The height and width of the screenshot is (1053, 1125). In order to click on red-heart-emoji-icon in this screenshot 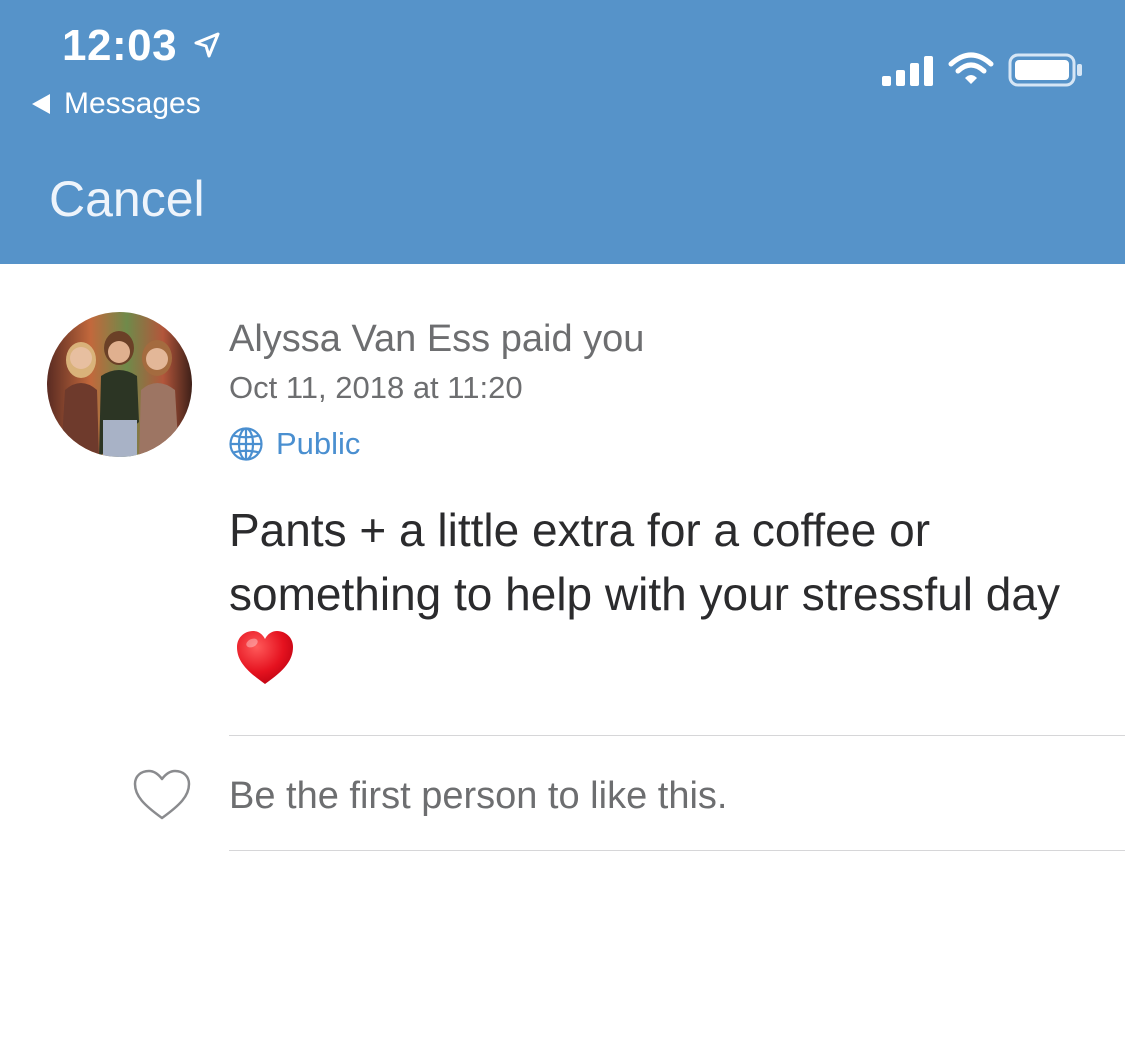, I will do `click(265, 657)`.